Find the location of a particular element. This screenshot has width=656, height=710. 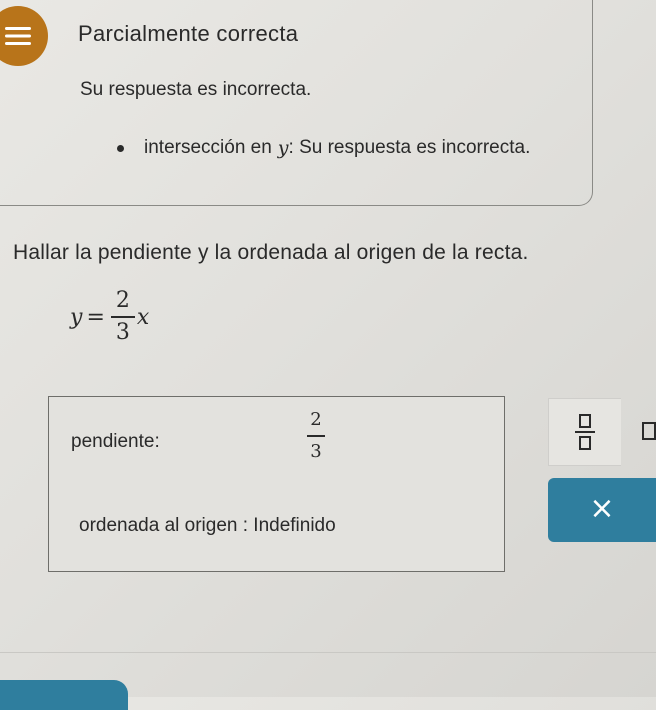

fraction-template-button is located at coordinates (584, 432).